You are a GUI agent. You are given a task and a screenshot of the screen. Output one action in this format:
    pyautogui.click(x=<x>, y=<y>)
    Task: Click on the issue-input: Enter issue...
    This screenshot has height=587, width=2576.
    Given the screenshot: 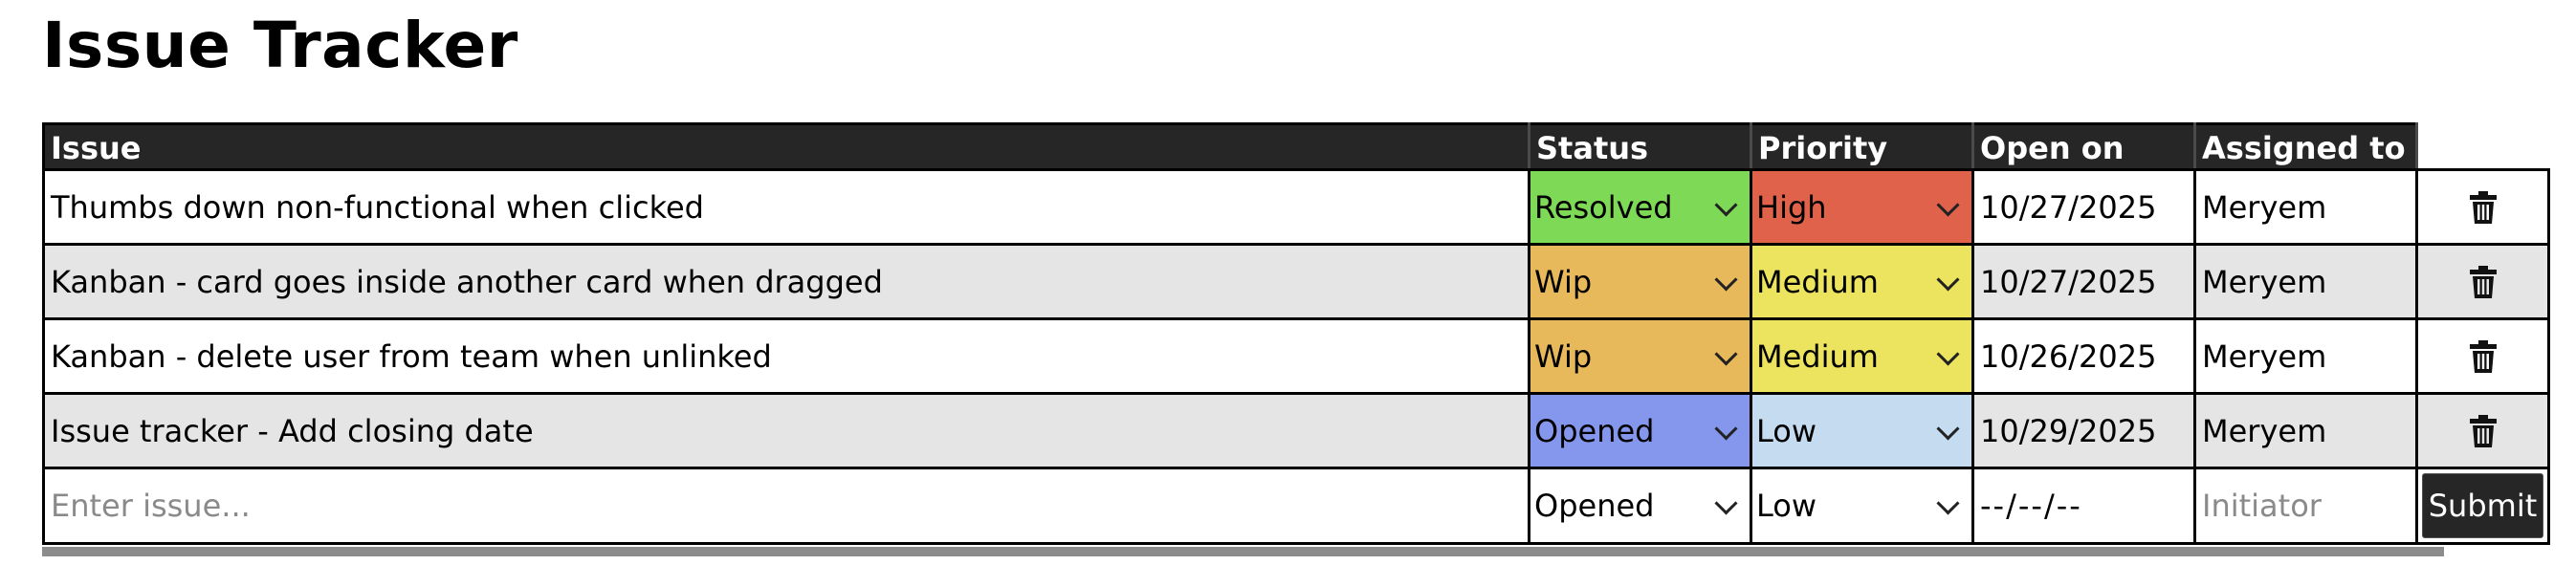 What is the action you would take?
    pyautogui.click(x=786, y=506)
    